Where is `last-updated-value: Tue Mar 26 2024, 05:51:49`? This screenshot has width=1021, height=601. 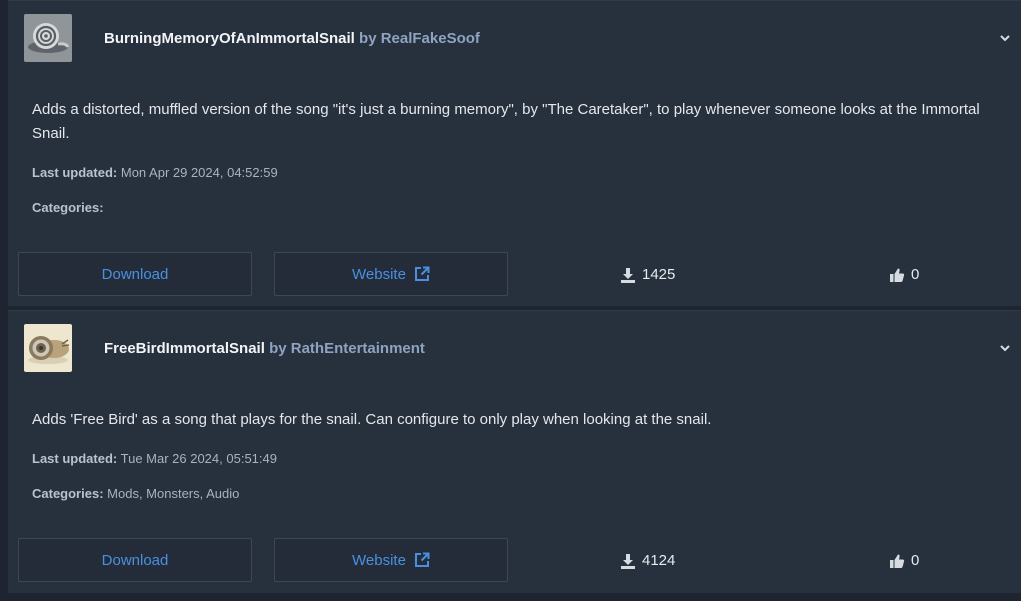 last-updated-value: Tue Mar 26 2024, 05:51:49 is located at coordinates (198, 458).